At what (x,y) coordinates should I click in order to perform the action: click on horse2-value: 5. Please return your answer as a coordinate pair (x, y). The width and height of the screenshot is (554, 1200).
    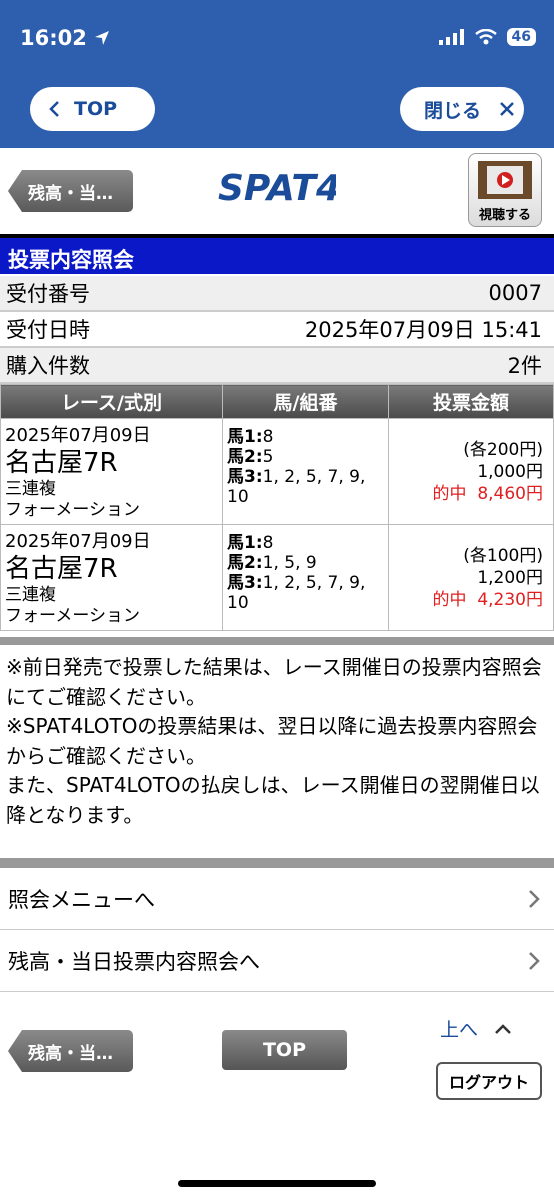
    Looking at the image, I should click on (268, 457).